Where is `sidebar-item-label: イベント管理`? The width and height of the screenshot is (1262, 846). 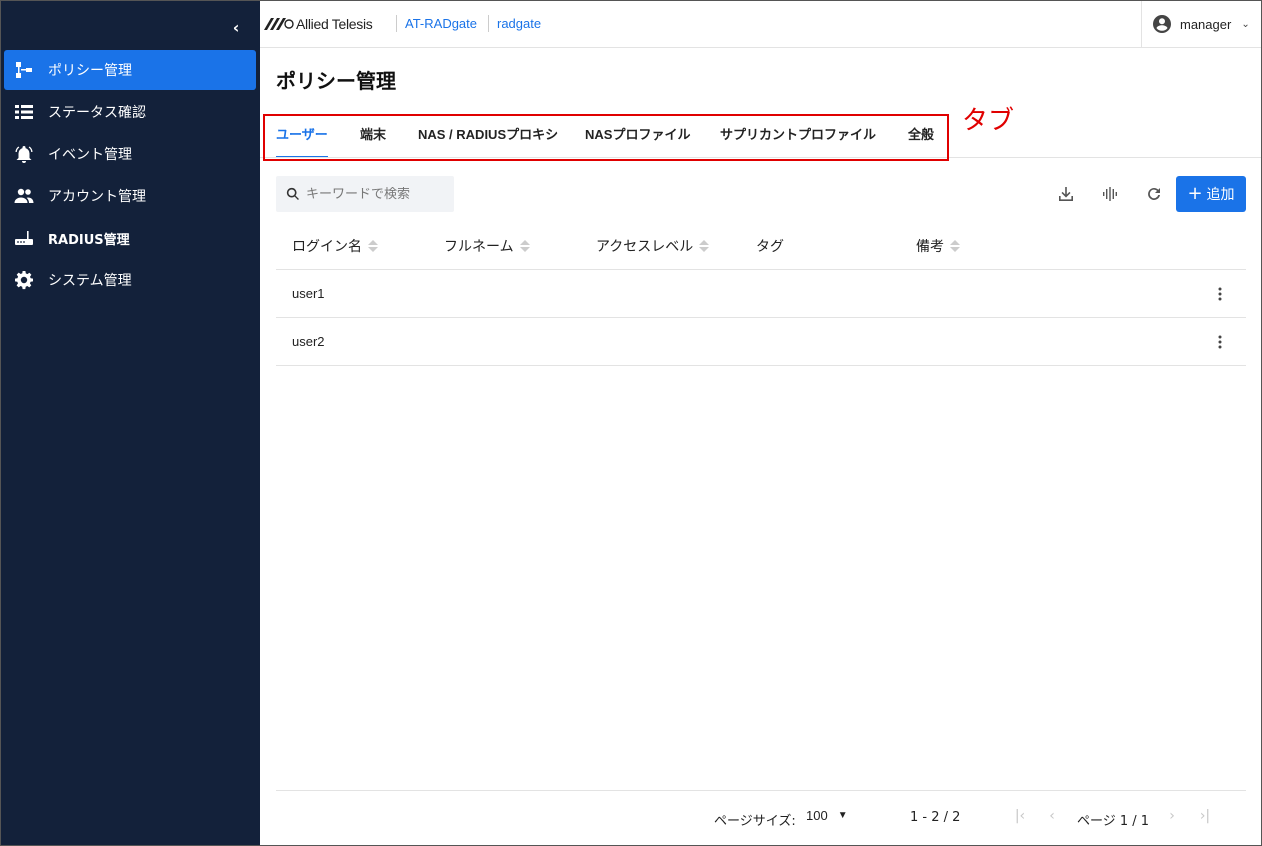
sidebar-item-label: イベント管理 is located at coordinates (90, 155).